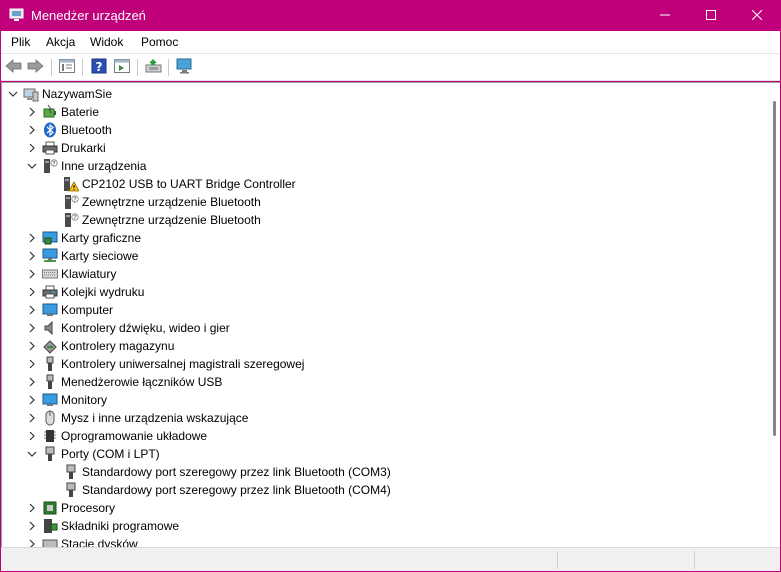  What do you see at coordinates (70, 508) in the screenshot?
I see `tree-node: Procesory` at bounding box center [70, 508].